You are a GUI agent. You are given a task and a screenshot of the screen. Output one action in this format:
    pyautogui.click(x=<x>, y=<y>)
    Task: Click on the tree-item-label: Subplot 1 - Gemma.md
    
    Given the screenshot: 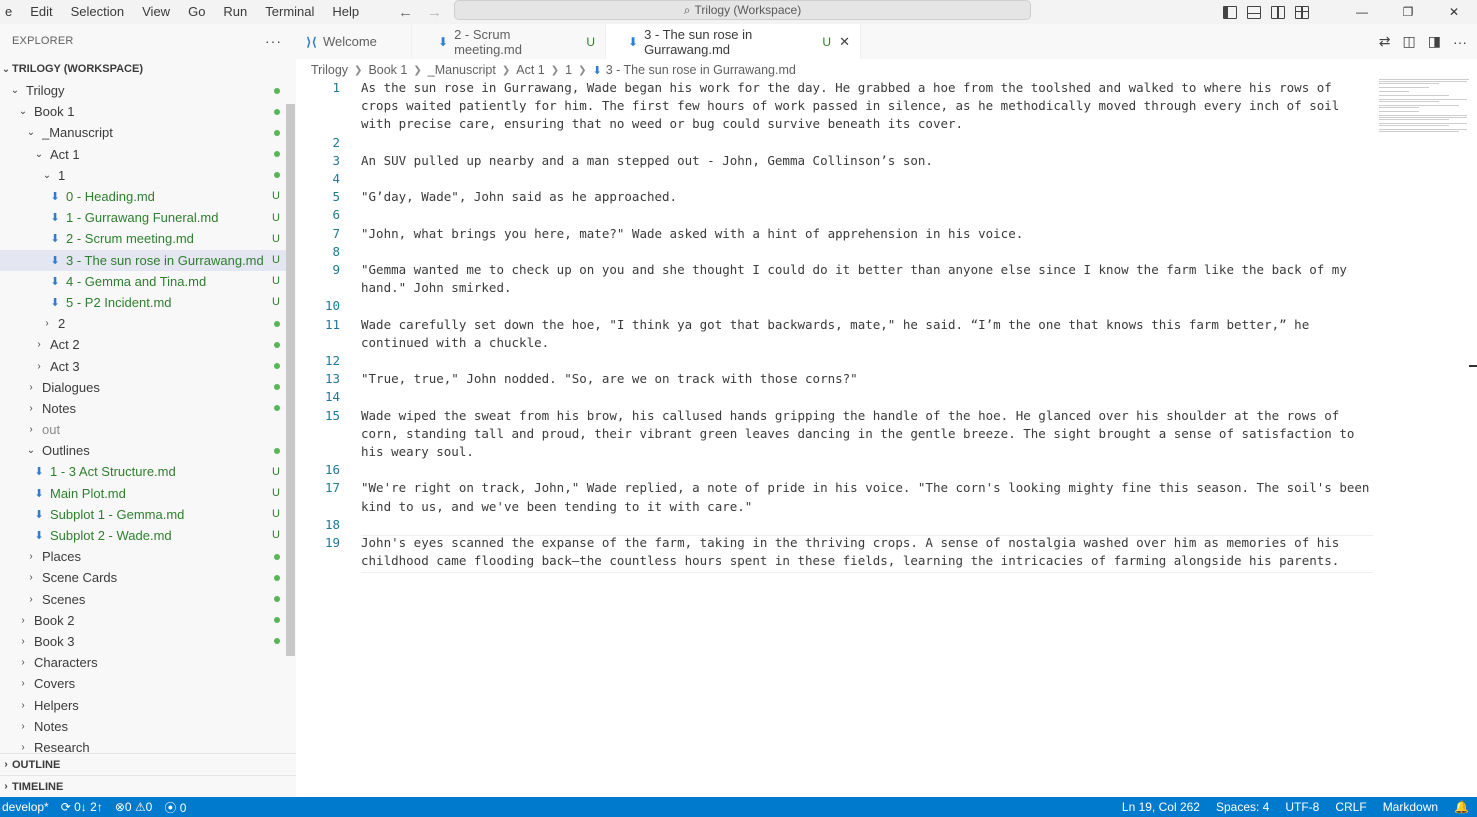 What is the action you would take?
    pyautogui.click(x=117, y=514)
    